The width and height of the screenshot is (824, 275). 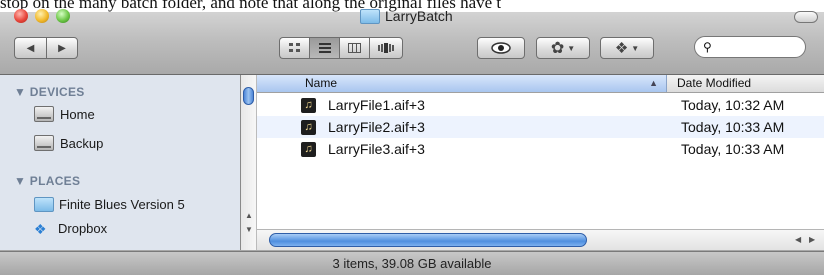 What do you see at coordinates (122, 204) in the screenshot?
I see `sidebar-item-label: Finite Blues Version 5` at bounding box center [122, 204].